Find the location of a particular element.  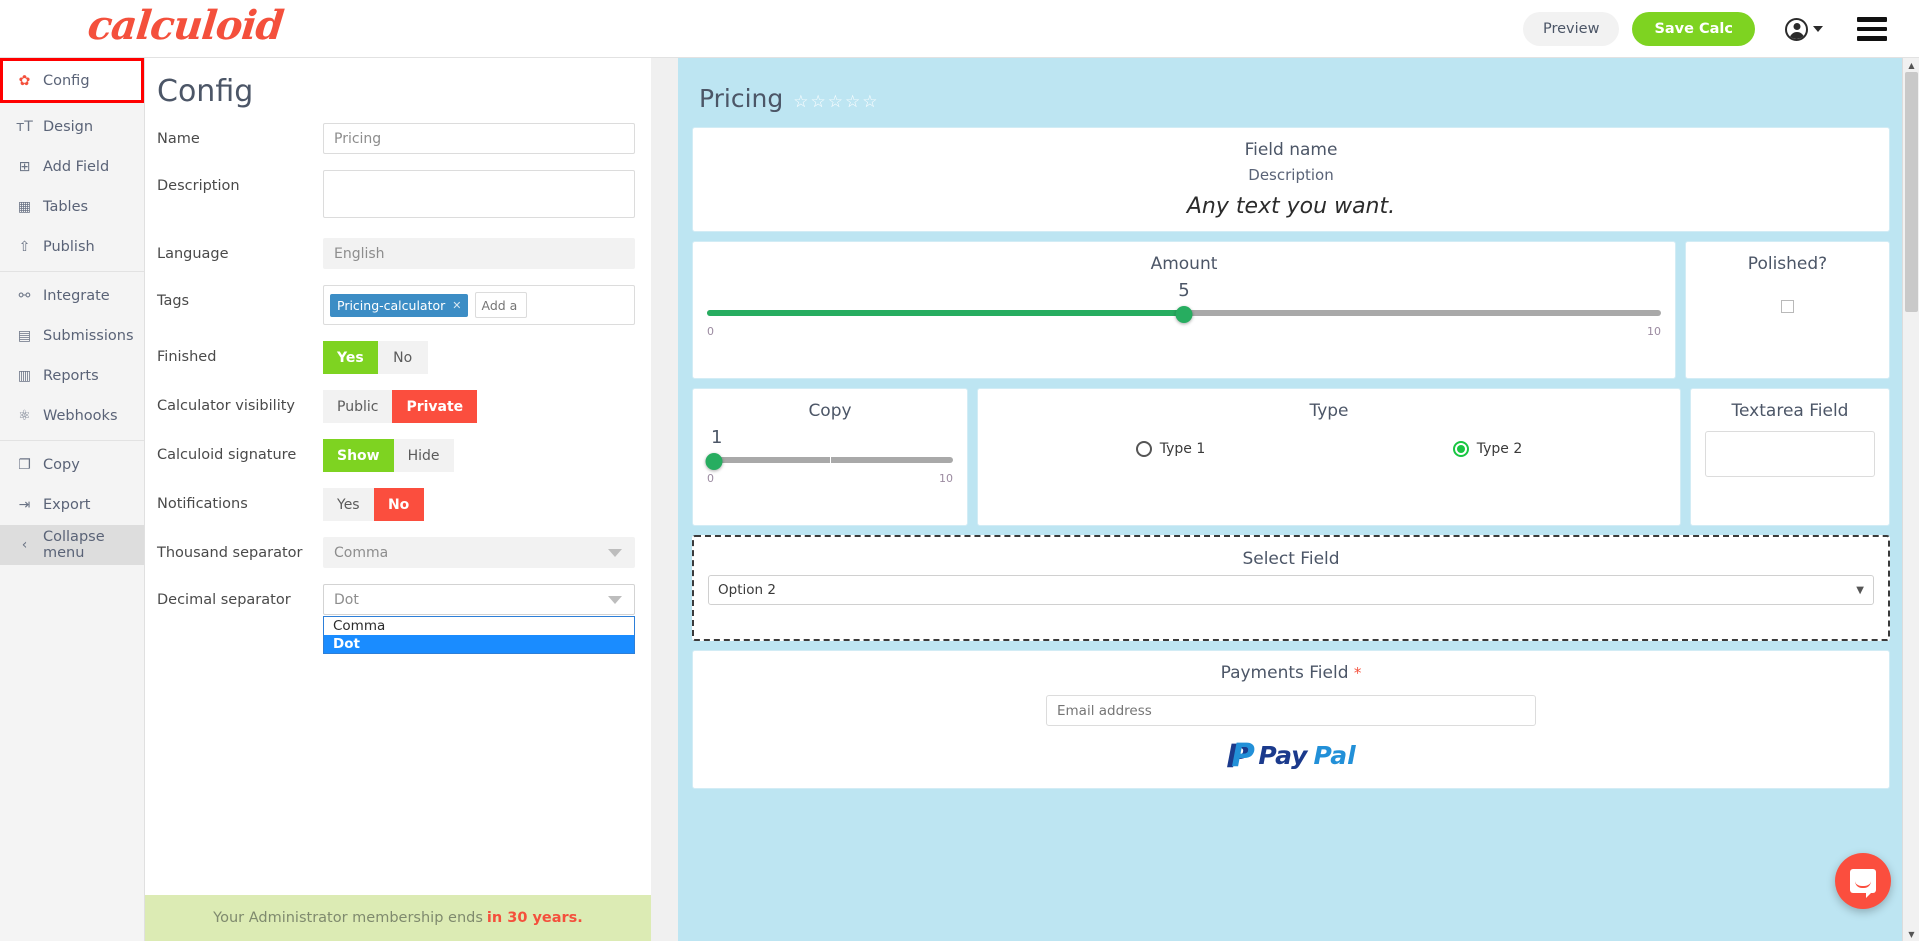

scroll-up-icon: ▲ is located at coordinates (1911, 65).